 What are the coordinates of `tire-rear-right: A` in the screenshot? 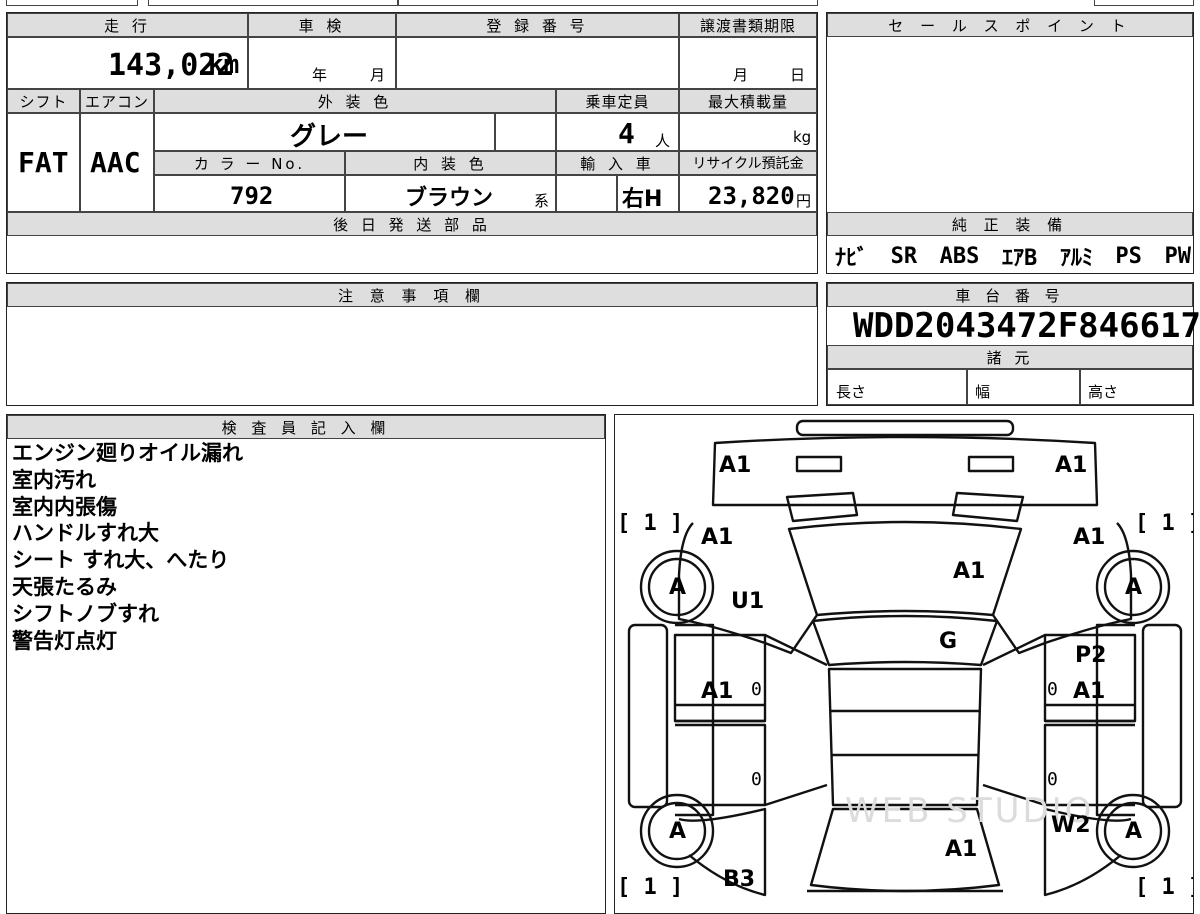 It's located at (1134, 831).